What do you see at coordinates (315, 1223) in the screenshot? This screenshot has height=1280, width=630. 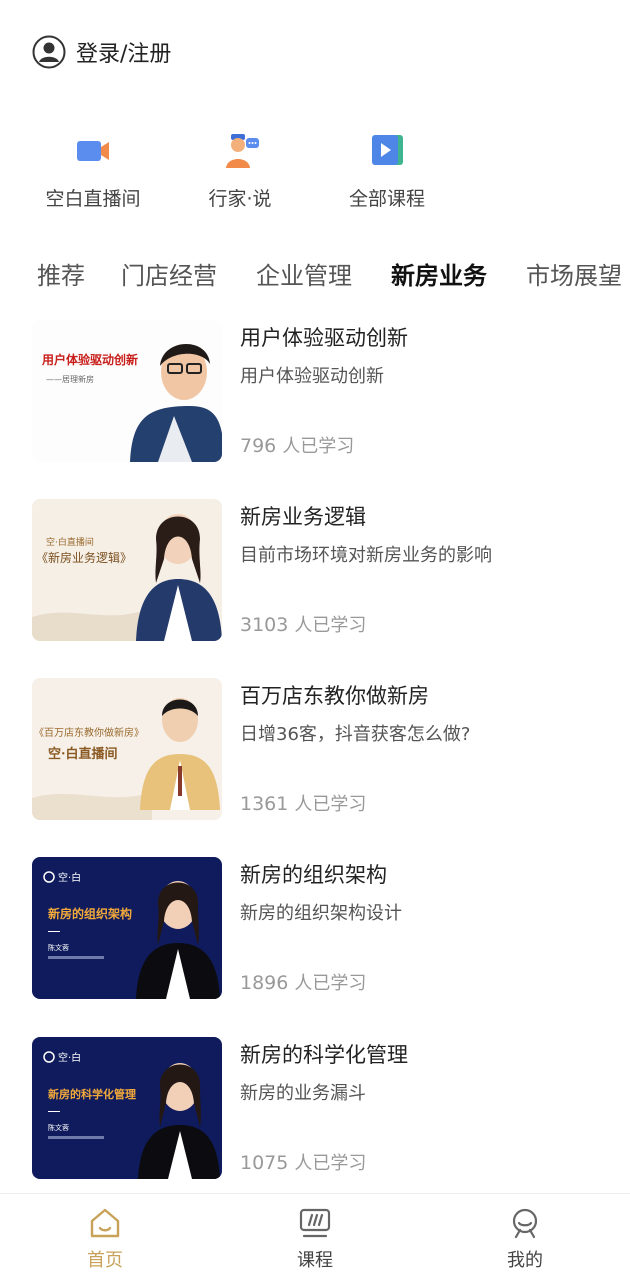 I see `course-screen-icon` at bounding box center [315, 1223].